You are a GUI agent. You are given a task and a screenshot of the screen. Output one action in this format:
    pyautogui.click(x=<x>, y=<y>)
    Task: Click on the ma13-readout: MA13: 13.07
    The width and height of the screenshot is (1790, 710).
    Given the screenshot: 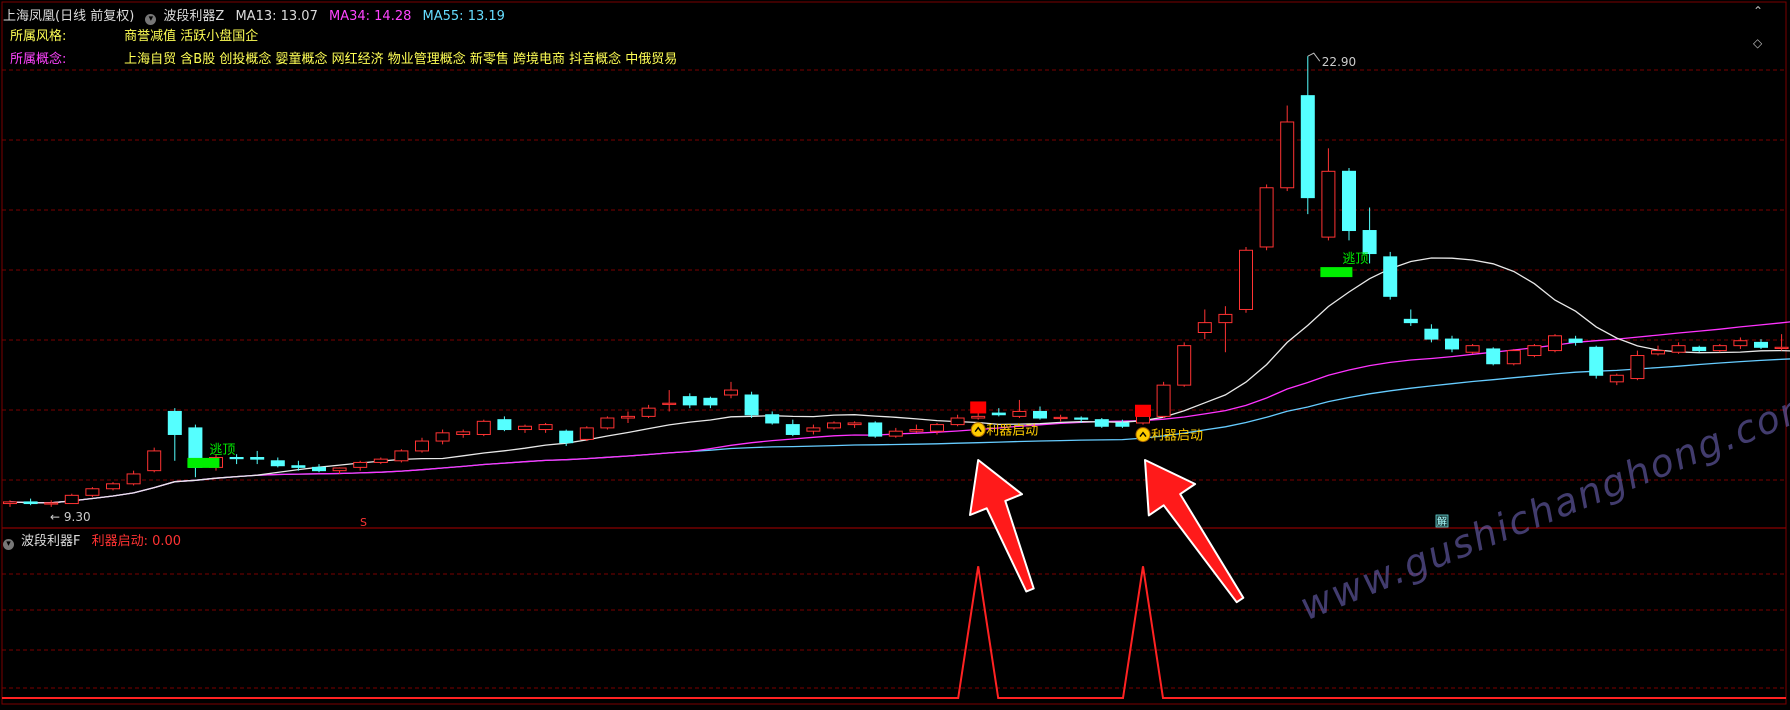 What is the action you would take?
    pyautogui.click(x=276, y=16)
    